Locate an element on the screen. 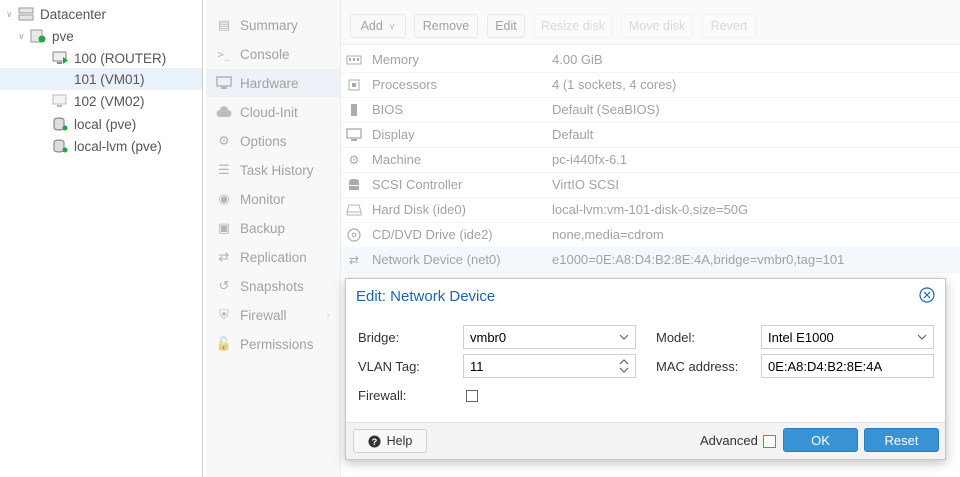 The width and height of the screenshot is (960, 477). vlan-tag-label: VLAN Tag: is located at coordinates (389, 366).